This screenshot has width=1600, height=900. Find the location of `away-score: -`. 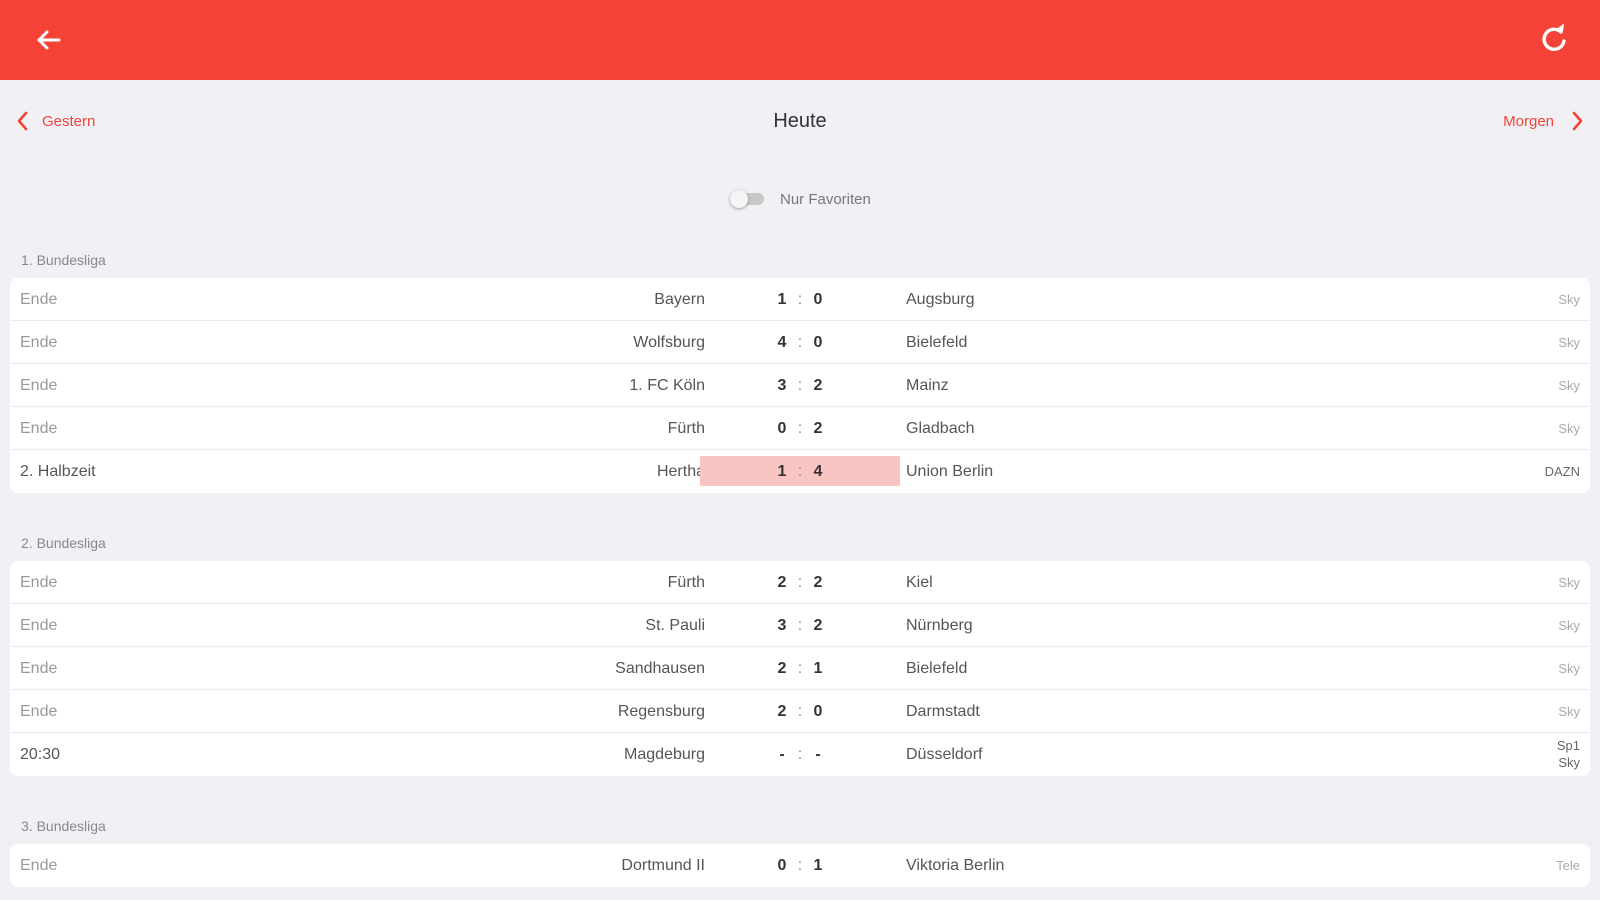

away-score: - is located at coordinates (818, 754).